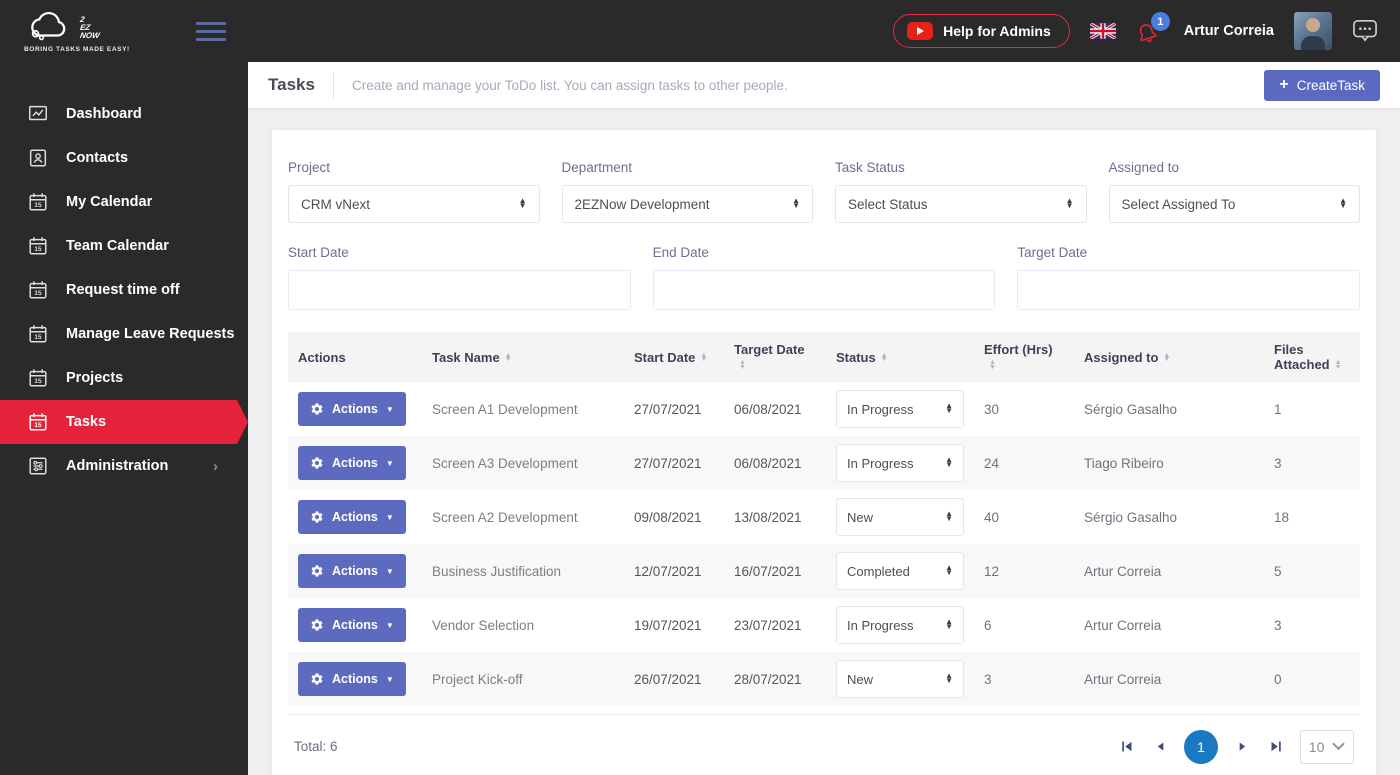 Image resolution: width=1400 pixels, height=775 pixels. Describe the element at coordinates (38, 113) in the screenshot. I see `chart-icon` at that location.